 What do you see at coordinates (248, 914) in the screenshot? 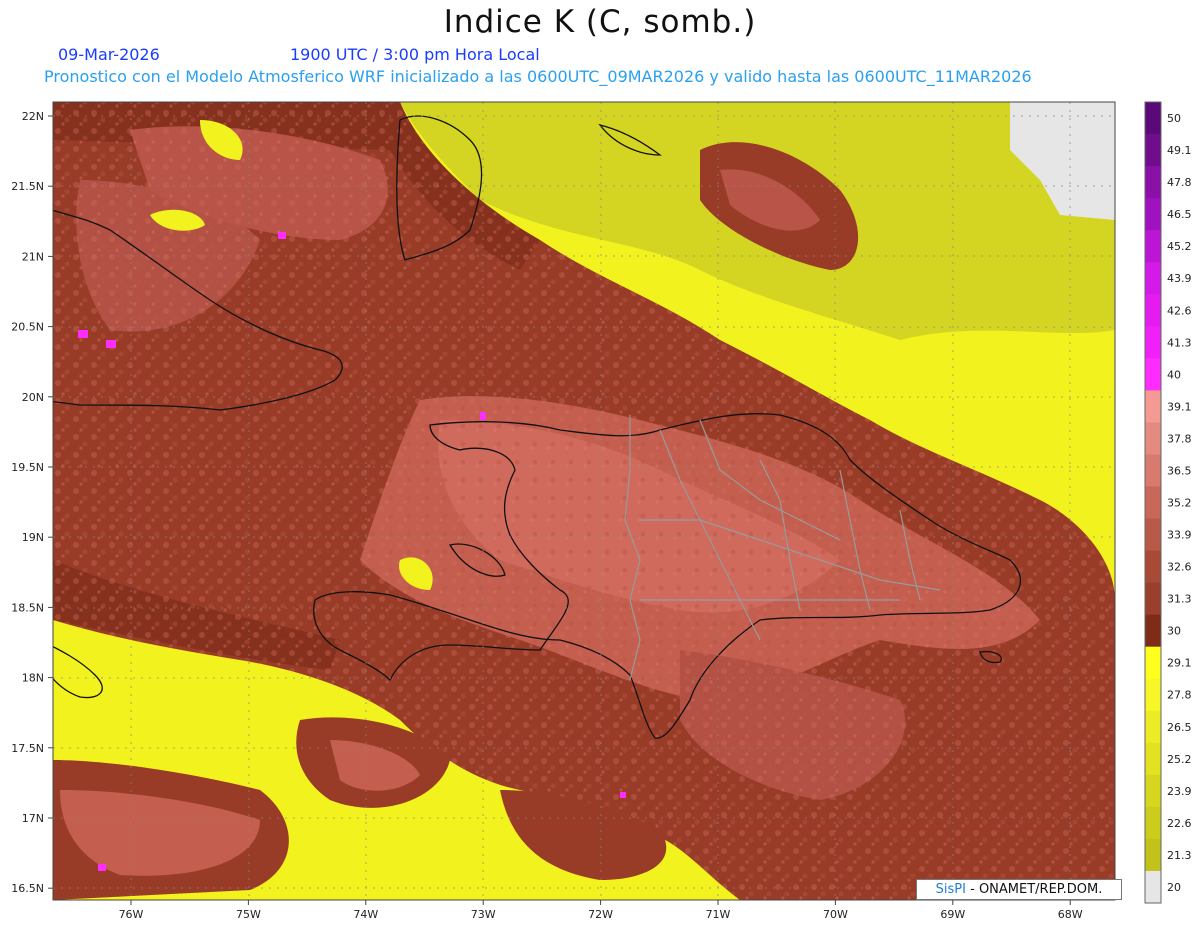
I see `lon-label: 75W` at bounding box center [248, 914].